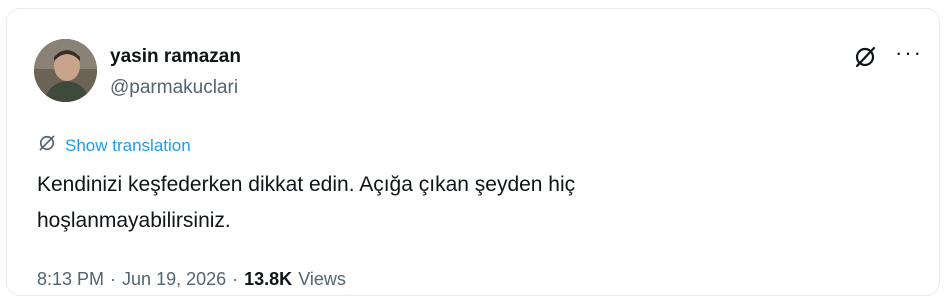 Image resolution: width=948 pixels, height=303 pixels. What do you see at coordinates (174, 88) in the screenshot?
I see `author-handle: @parmakuclari` at bounding box center [174, 88].